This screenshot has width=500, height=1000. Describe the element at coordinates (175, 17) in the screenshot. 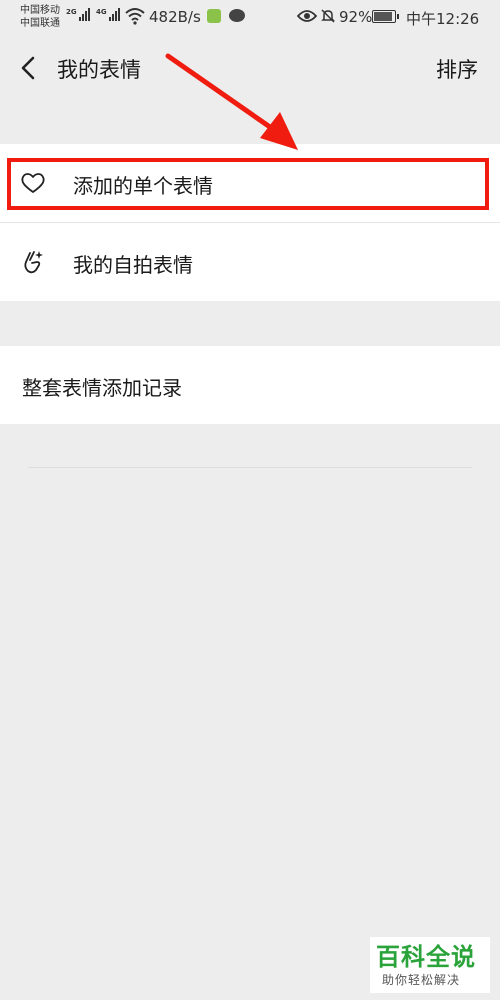

I see `network-speed: 482B/s` at that location.